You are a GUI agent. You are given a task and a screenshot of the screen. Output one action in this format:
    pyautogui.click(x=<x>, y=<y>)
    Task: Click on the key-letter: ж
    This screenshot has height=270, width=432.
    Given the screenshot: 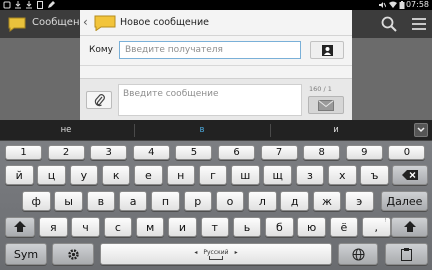 What is the action you would take?
    pyautogui.click(x=327, y=201)
    